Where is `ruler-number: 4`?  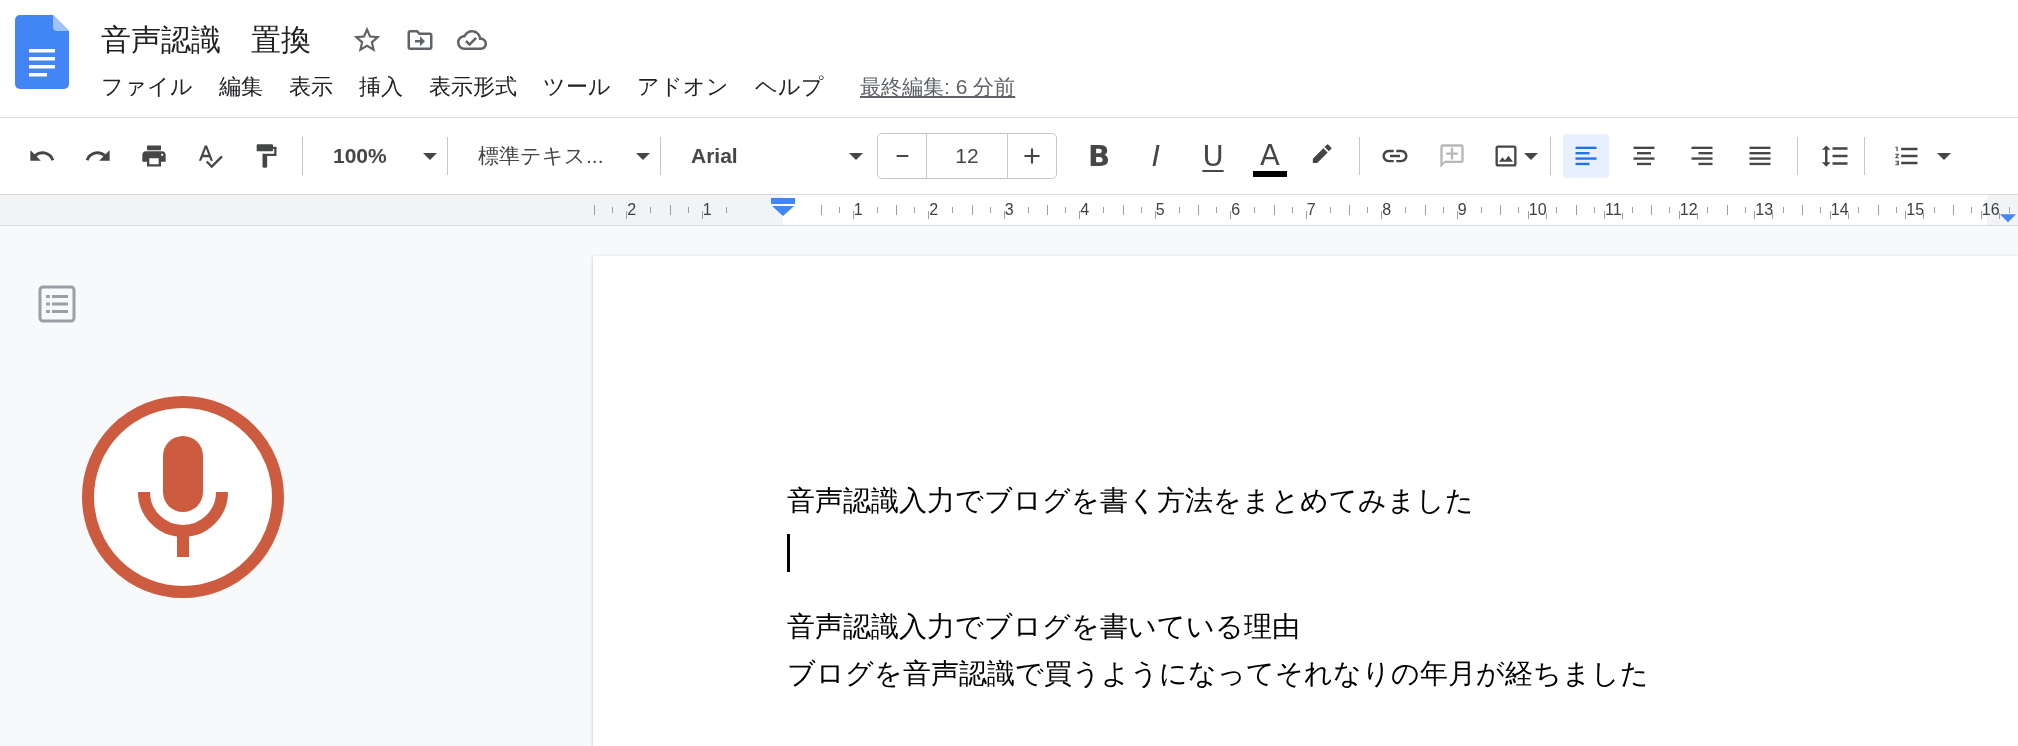 ruler-number: 4 is located at coordinates (1085, 210).